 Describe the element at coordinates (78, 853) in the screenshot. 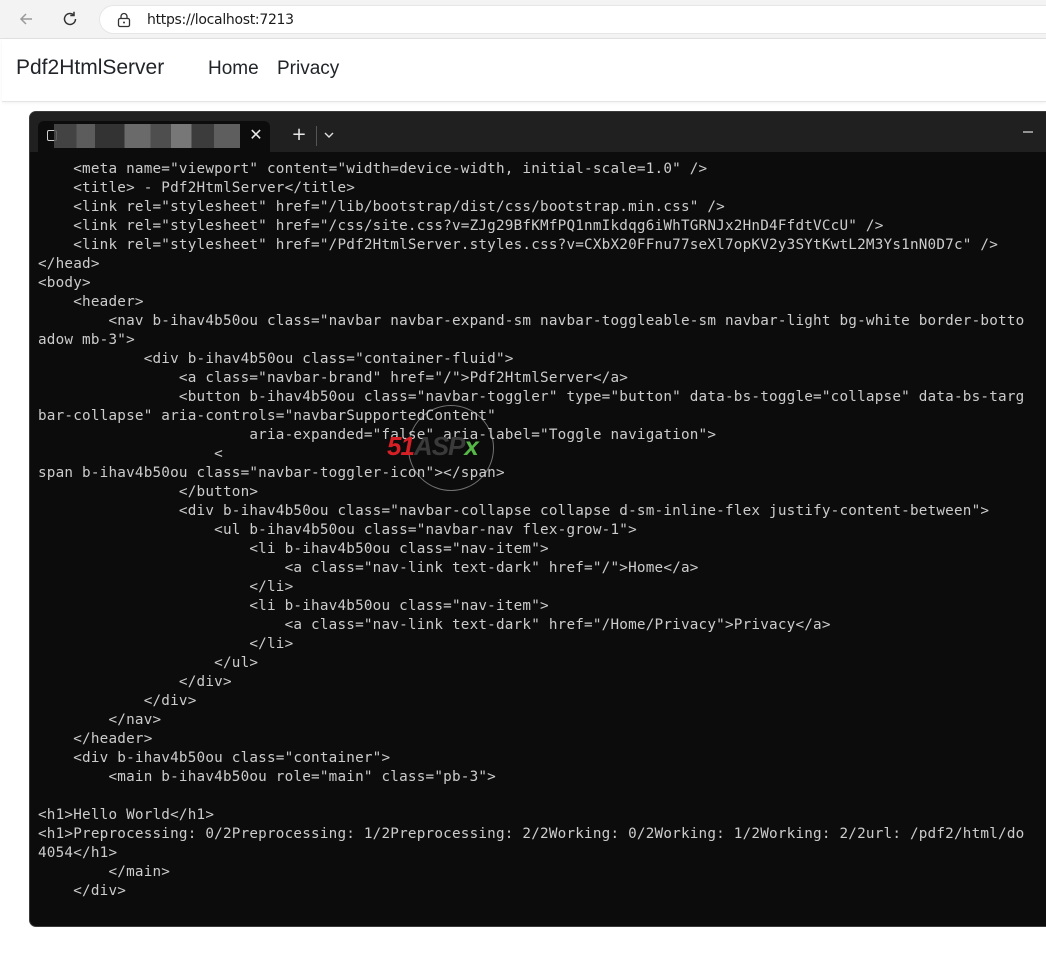

I see `terminal-line: 4054</h1>` at that location.